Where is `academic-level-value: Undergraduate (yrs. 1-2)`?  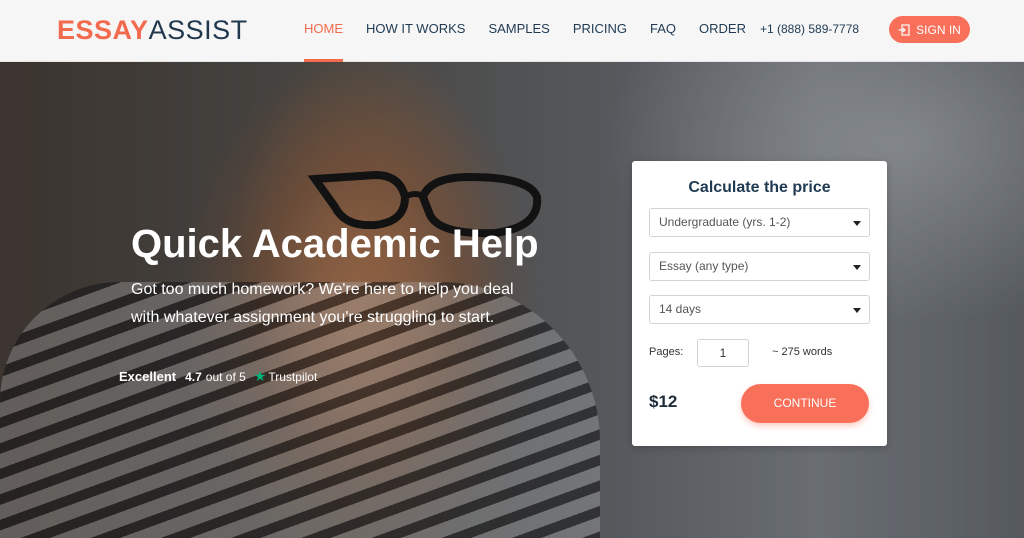
academic-level-value: Undergraduate (yrs. 1-2) is located at coordinates (725, 222).